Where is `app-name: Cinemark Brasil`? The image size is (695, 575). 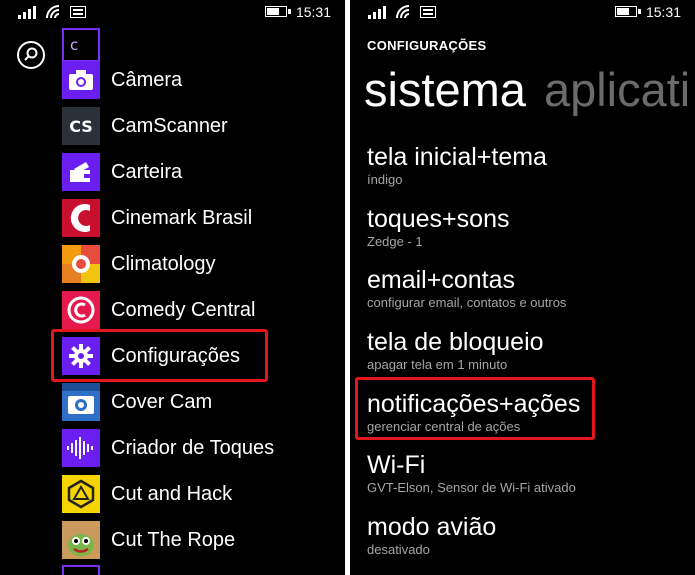
app-name: Cinemark Brasil is located at coordinates (182, 217).